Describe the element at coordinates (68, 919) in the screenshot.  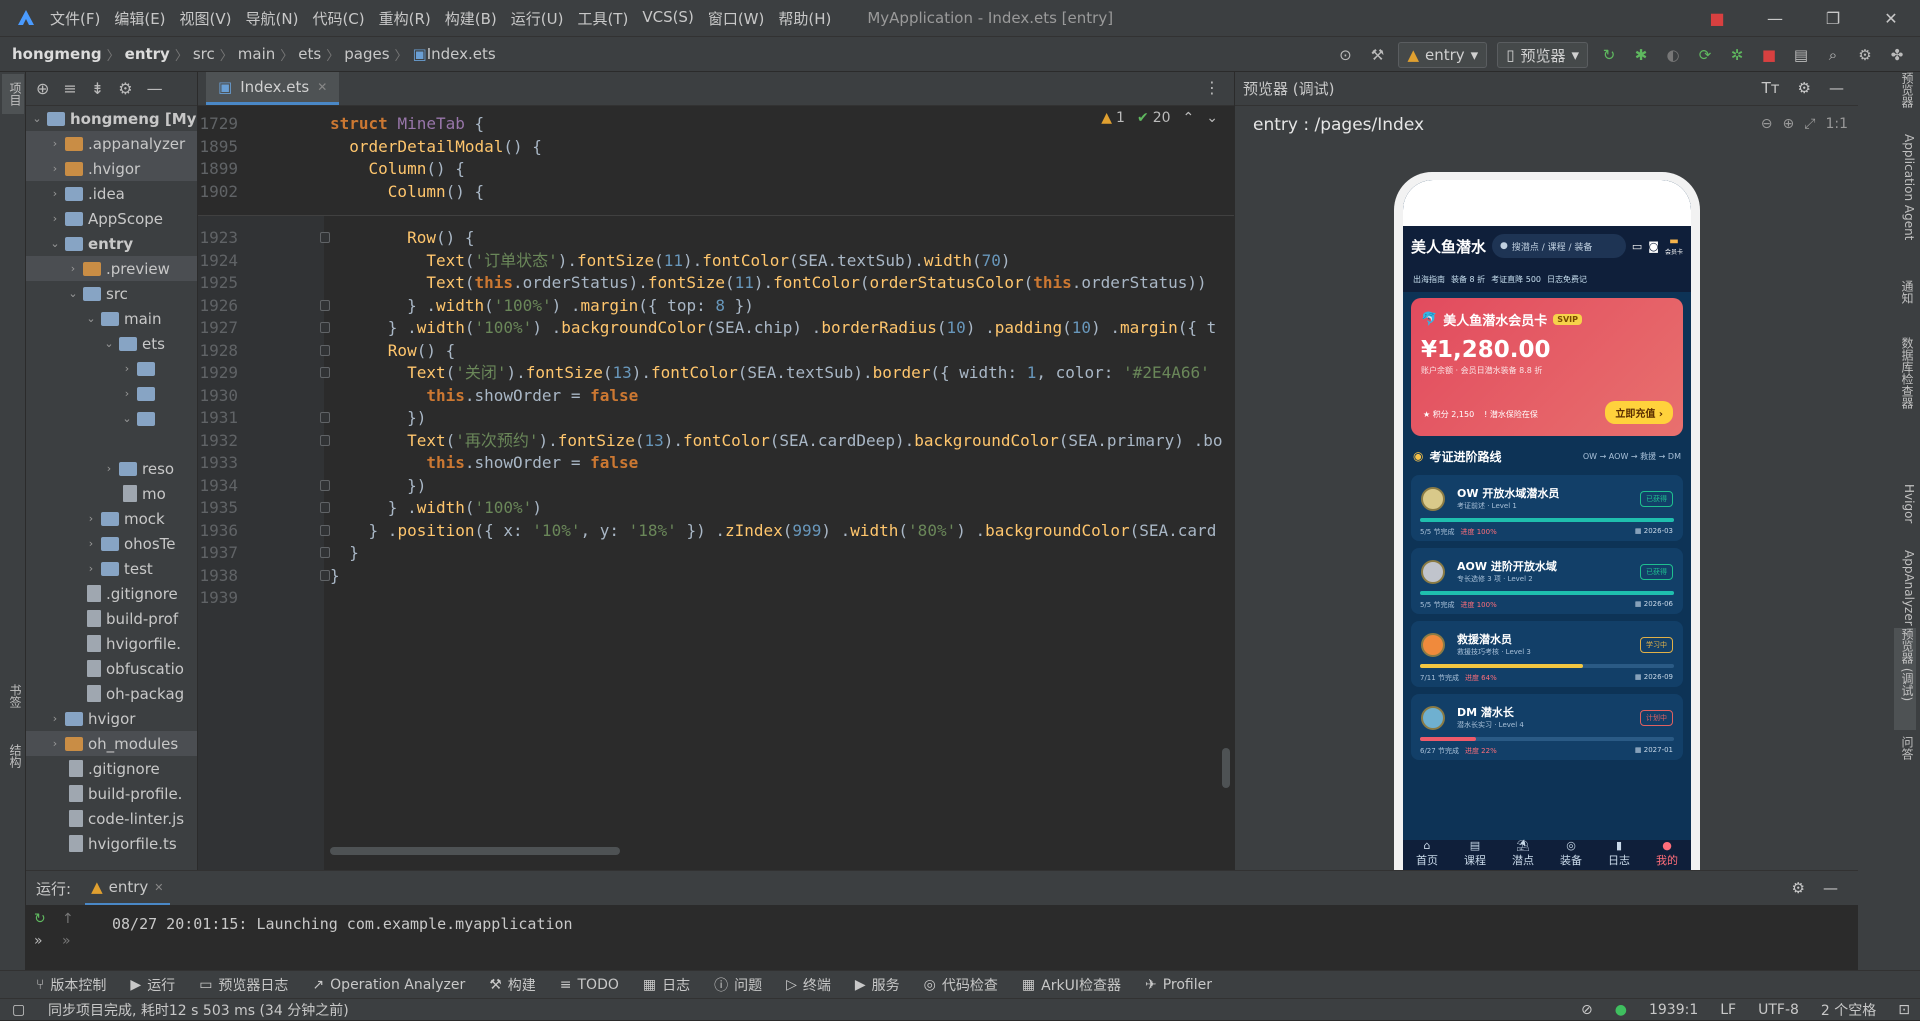
I see `scroll-up-icon: ↑` at that location.